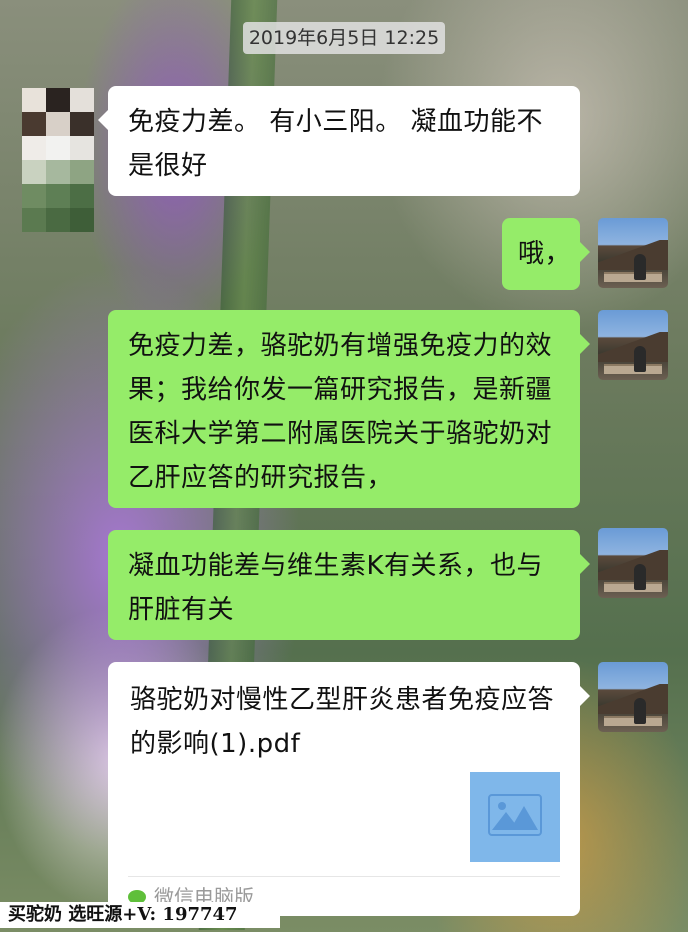 The height and width of the screenshot is (932, 688). Describe the element at coordinates (336, 144) in the screenshot. I see `message-text: 免疫力差。 有小三阳。 凝血功能不是很好` at that location.